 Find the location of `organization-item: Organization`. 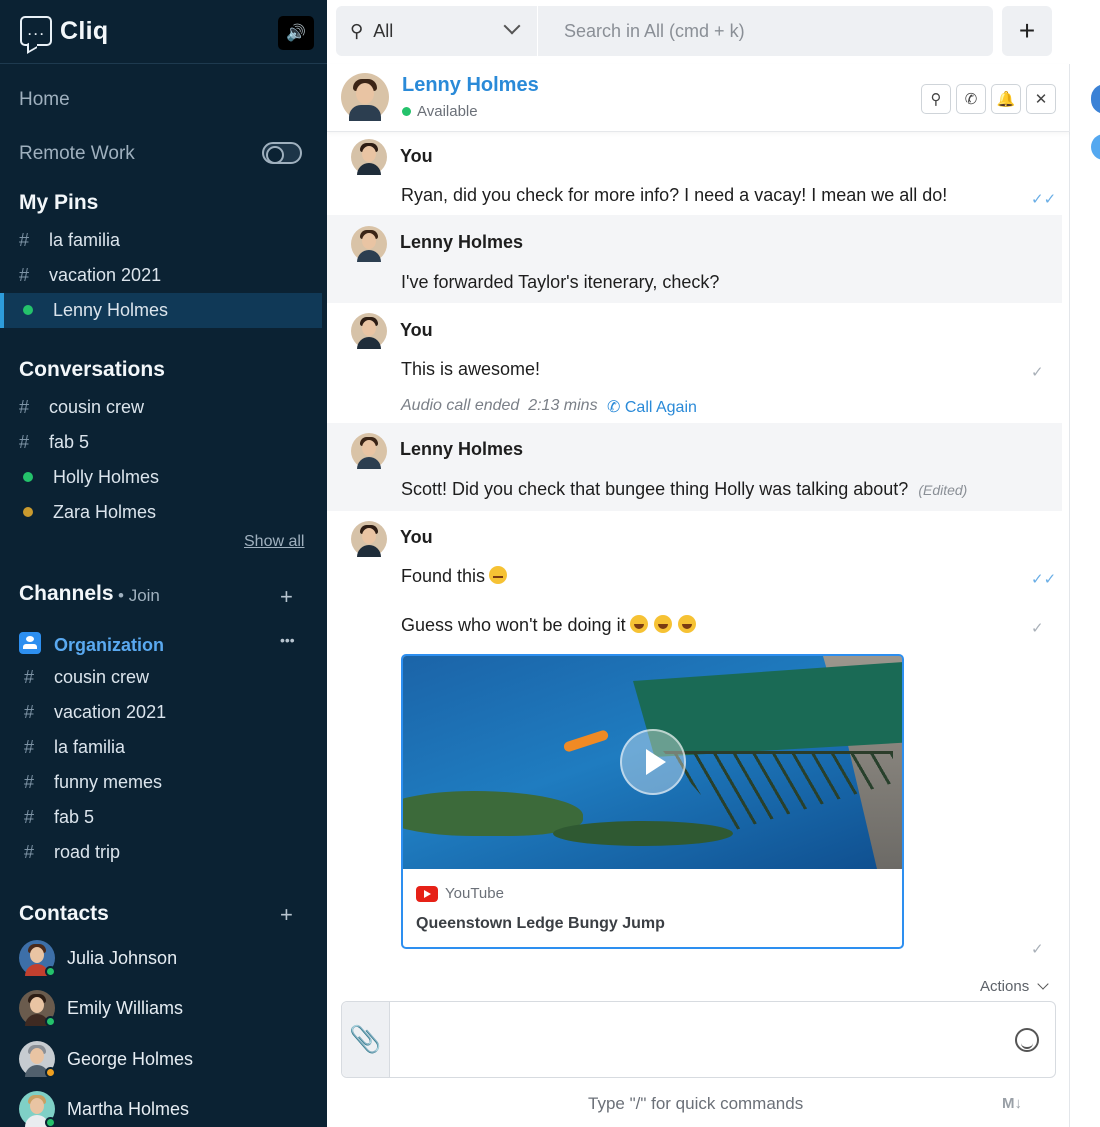

organization-item: Organization is located at coordinates (91, 644).